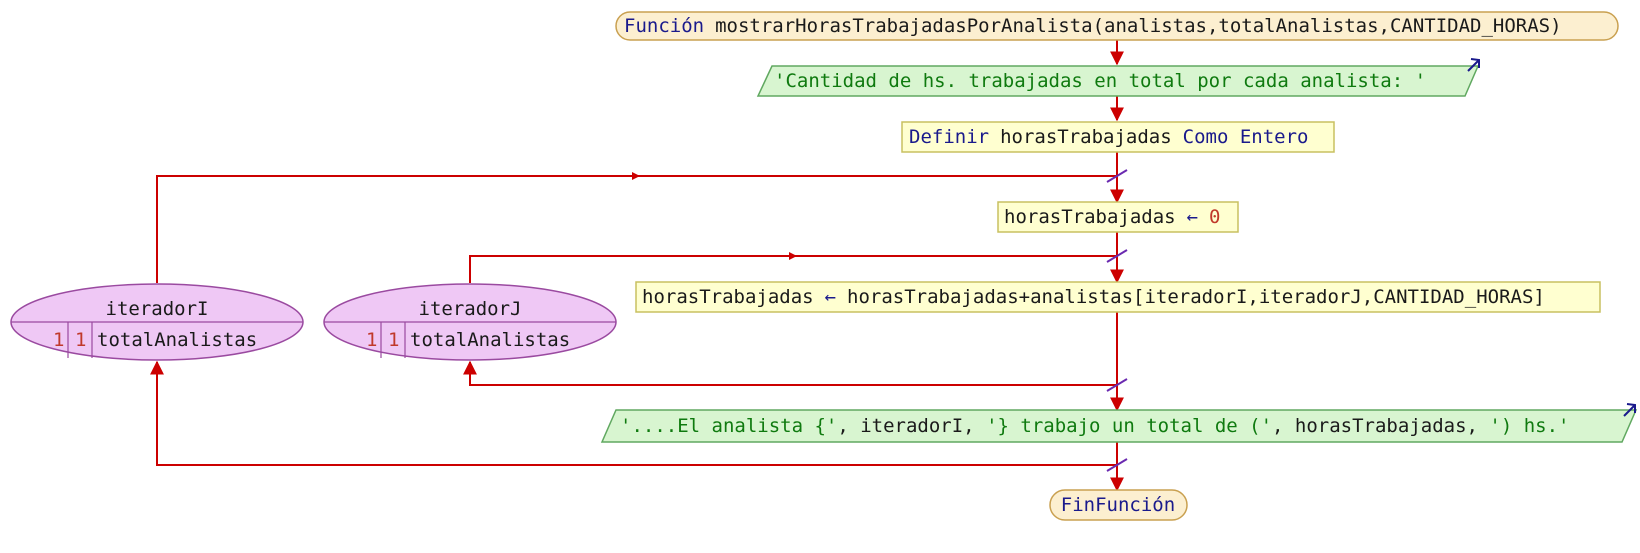  What do you see at coordinates (1129, 426) in the screenshot?
I see `output-2-string-2: '} trabajo un total de ('` at bounding box center [1129, 426].